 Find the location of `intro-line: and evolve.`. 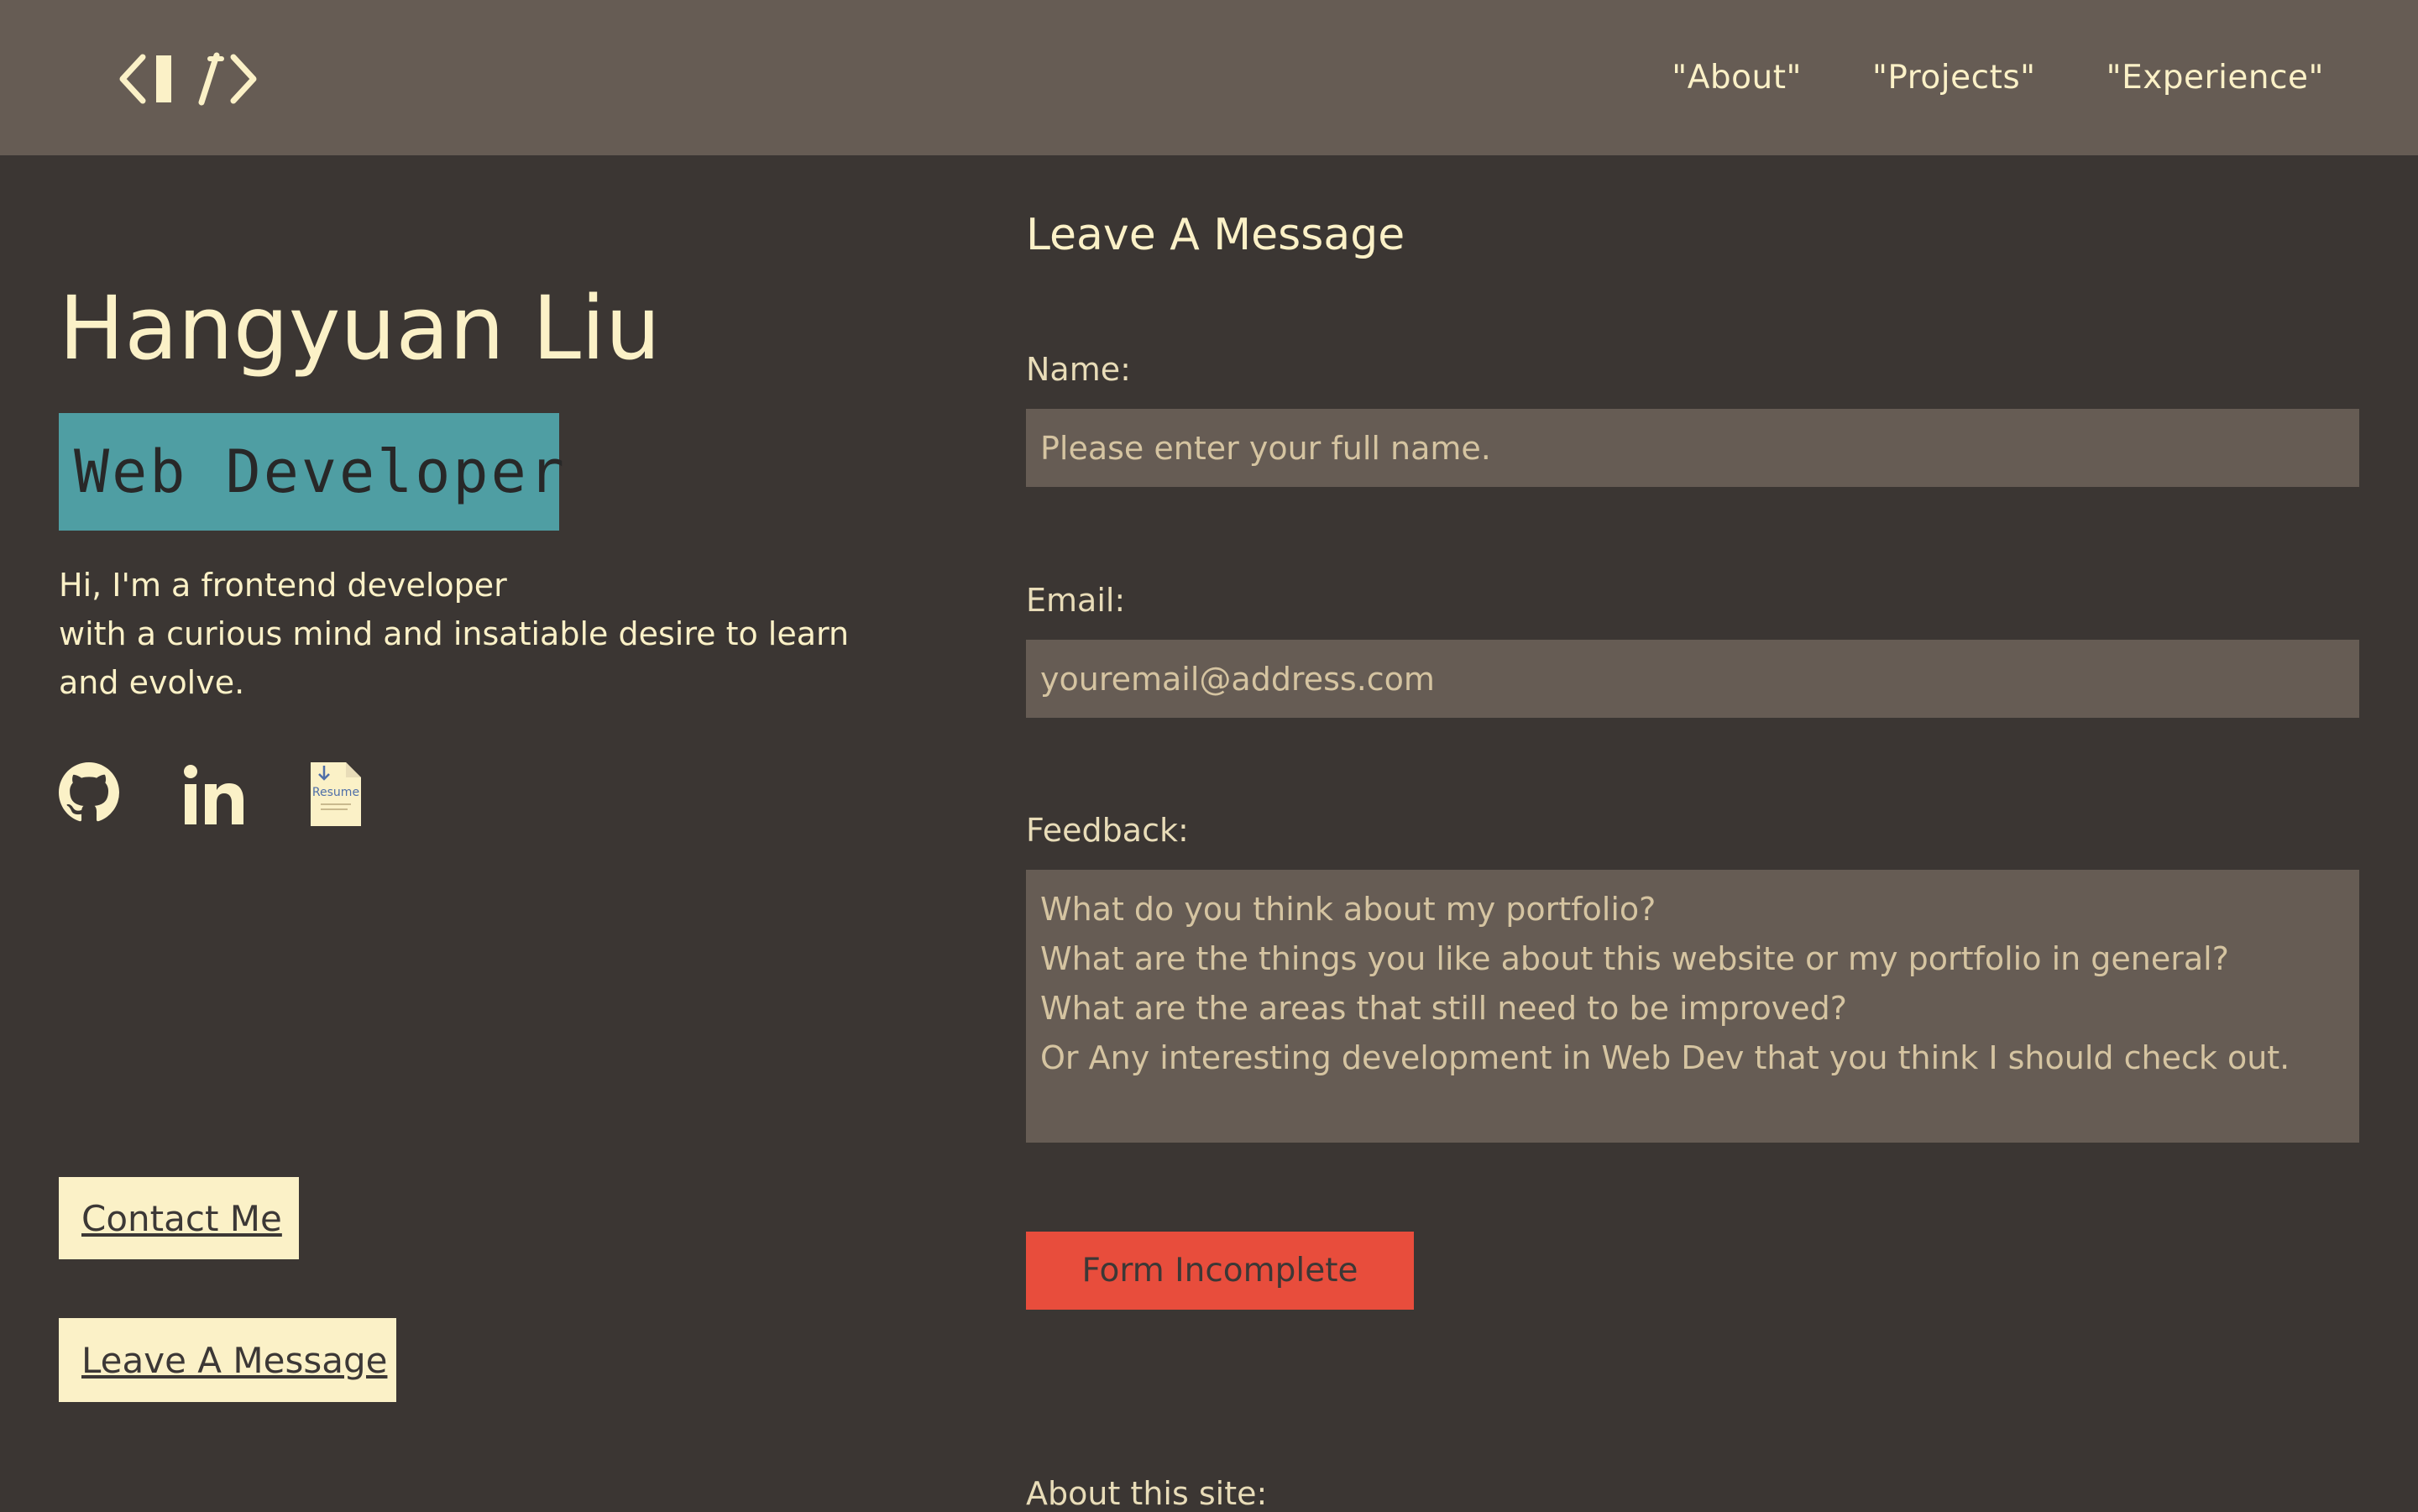

intro-line: and evolve. is located at coordinates (152, 682).